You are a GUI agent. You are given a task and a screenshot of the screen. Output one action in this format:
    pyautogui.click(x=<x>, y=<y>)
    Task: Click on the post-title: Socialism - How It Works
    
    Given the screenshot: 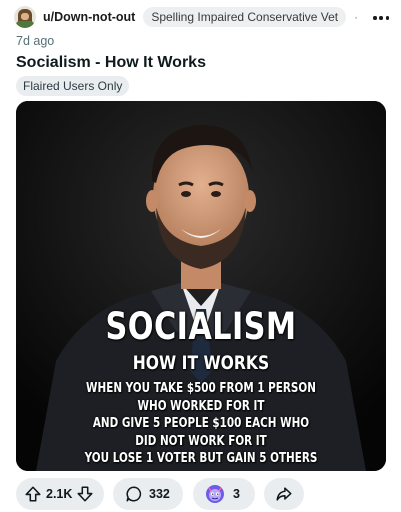 What is the action you would take?
    pyautogui.click(x=111, y=63)
    